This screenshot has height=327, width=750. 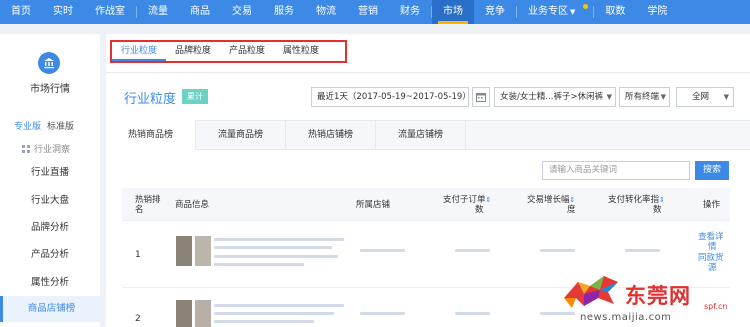 I want to click on header-paid-line1: 支付子订单, so click(x=464, y=200).